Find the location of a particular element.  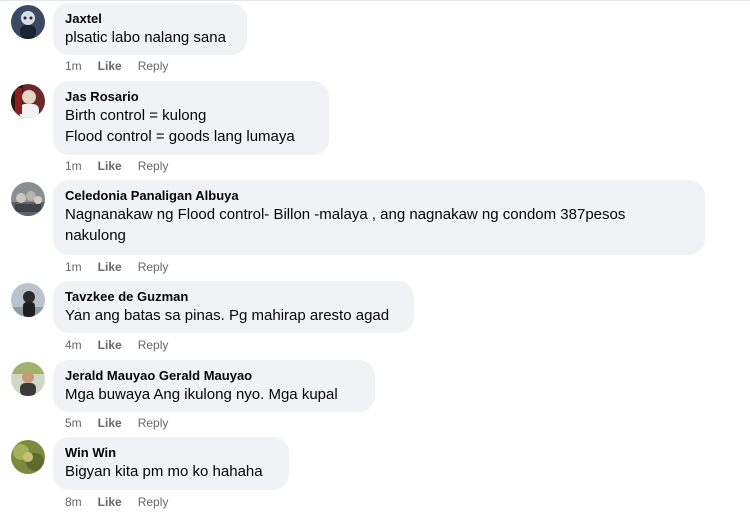

comment-bubble: Jaxtel plsatic labo nalang sana is located at coordinates (150, 29).